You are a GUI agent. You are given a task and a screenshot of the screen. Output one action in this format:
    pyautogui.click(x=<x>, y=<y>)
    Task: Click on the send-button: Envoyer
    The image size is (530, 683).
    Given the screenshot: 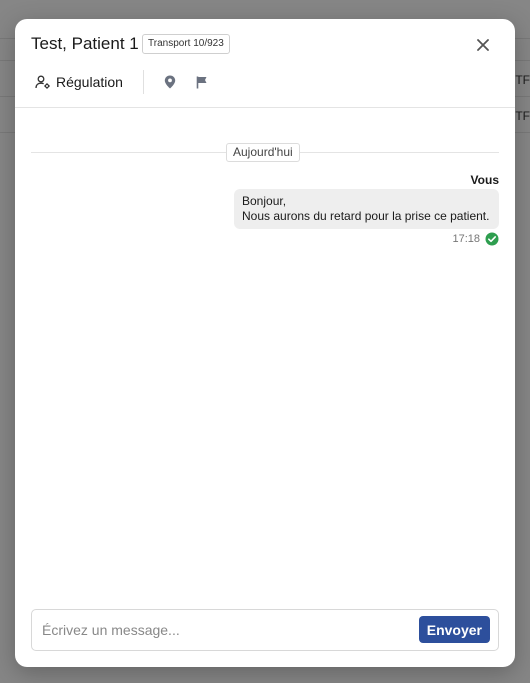 What is the action you would take?
    pyautogui.click(x=454, y=629)
    